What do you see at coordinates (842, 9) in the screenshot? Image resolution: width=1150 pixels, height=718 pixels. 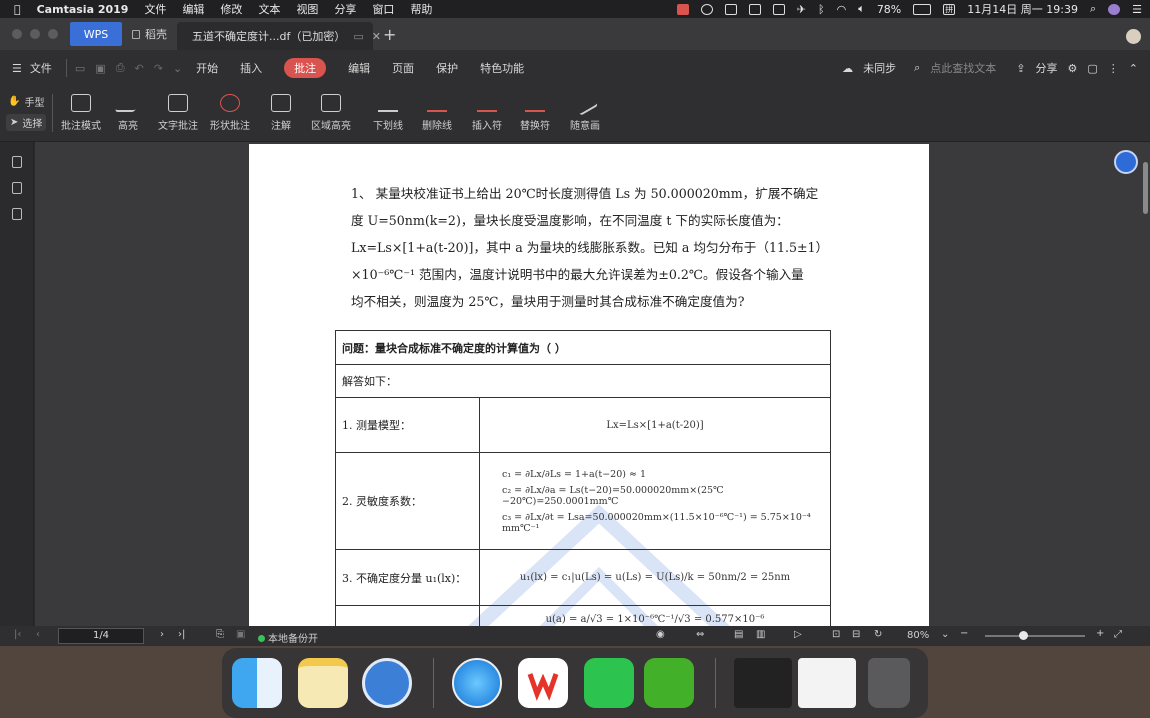 I see `wifi-icon: ◠` at bounding box center [842, 9].